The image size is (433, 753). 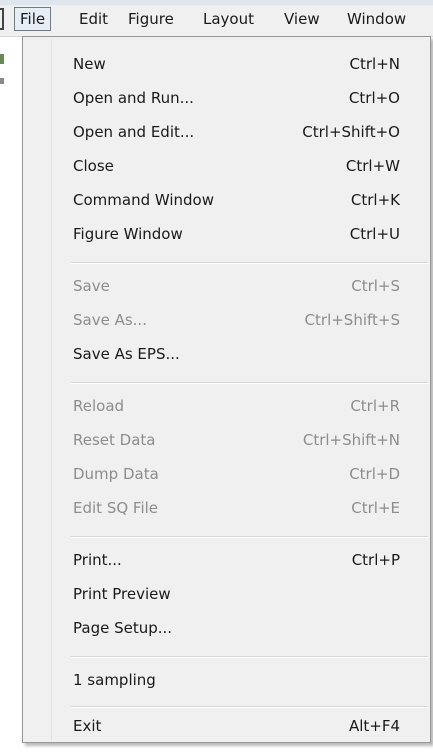 What do you see at coordinates (228, 19) in the screenshot?
I see `menu-layout: Layout` at bounding box center [228, 19].